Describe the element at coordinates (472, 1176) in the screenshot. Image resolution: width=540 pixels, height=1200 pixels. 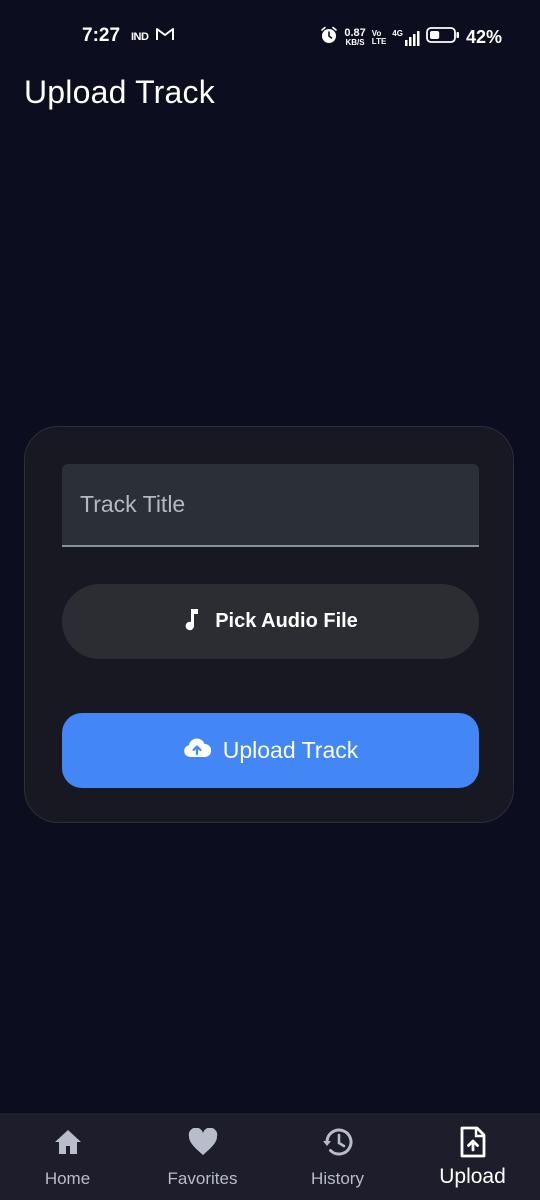
I see `nav-label-upload: Upload` at that location.